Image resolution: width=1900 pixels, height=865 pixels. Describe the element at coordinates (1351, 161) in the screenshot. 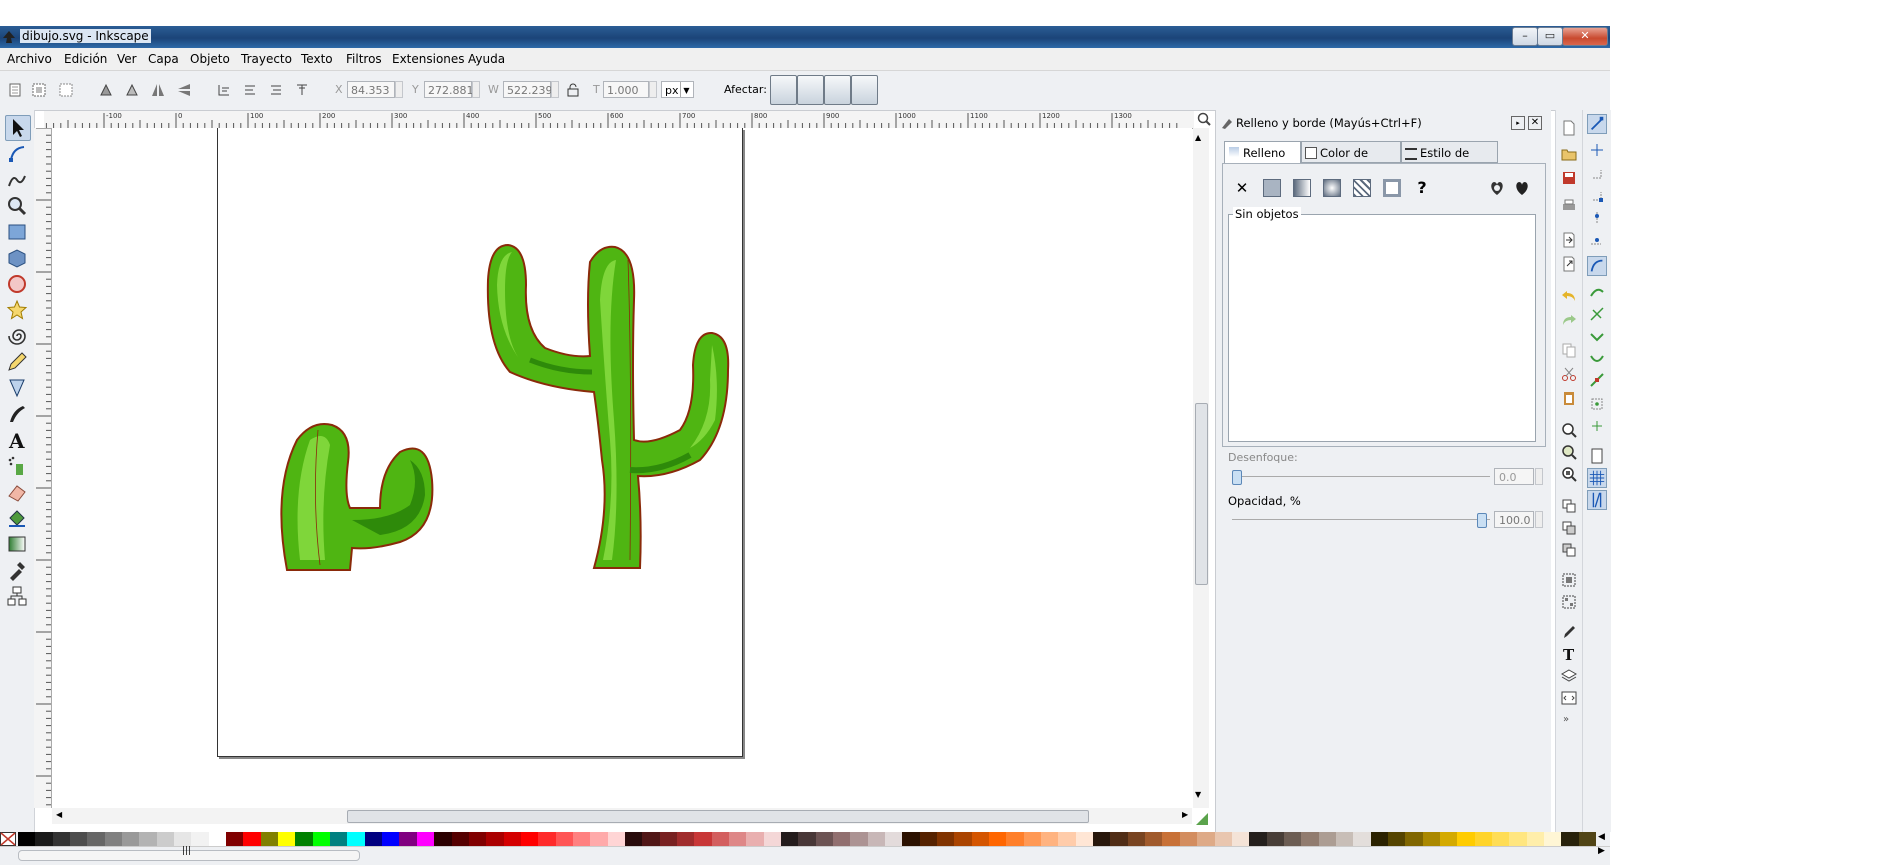

I see `tab-stroke-paint: Color de trazo` at that location.